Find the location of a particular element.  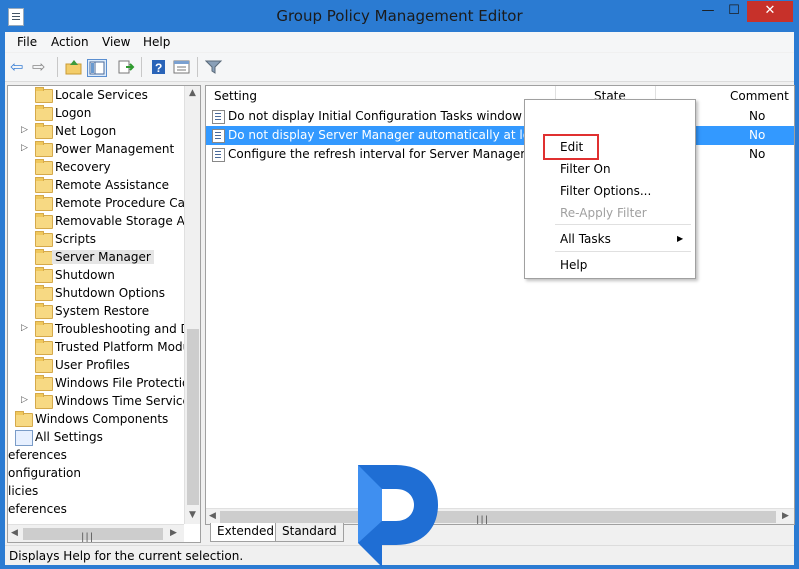

menu-item-re-apply-filter: Re-Apply Filter is located at coordinates (609, 213).